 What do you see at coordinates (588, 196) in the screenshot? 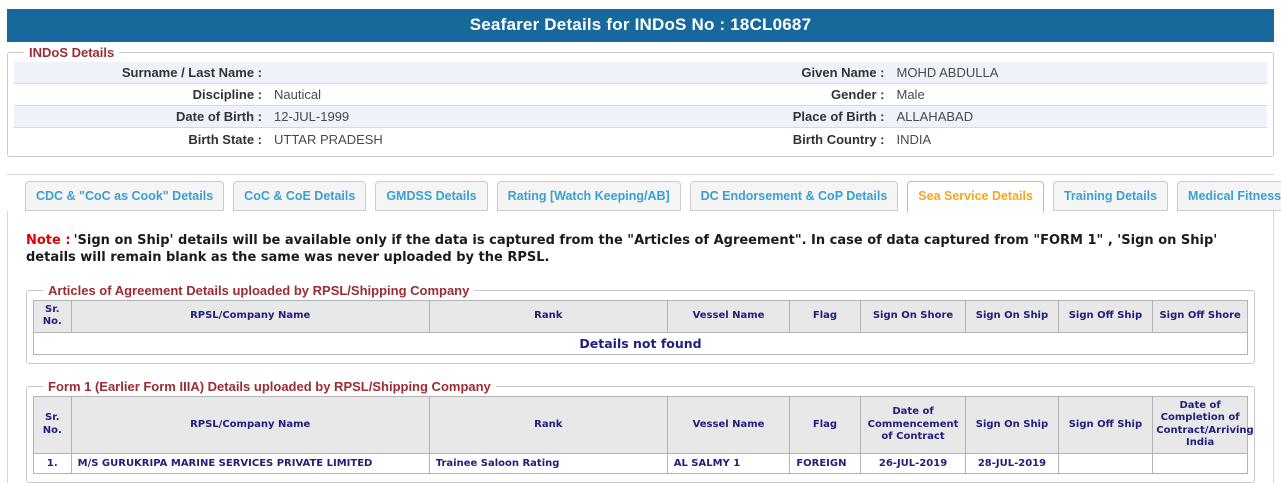
I see `tab-rating-watch-keeping-ab: Rating [Watch Keeping/AB]` at bounding box center [588, 196].